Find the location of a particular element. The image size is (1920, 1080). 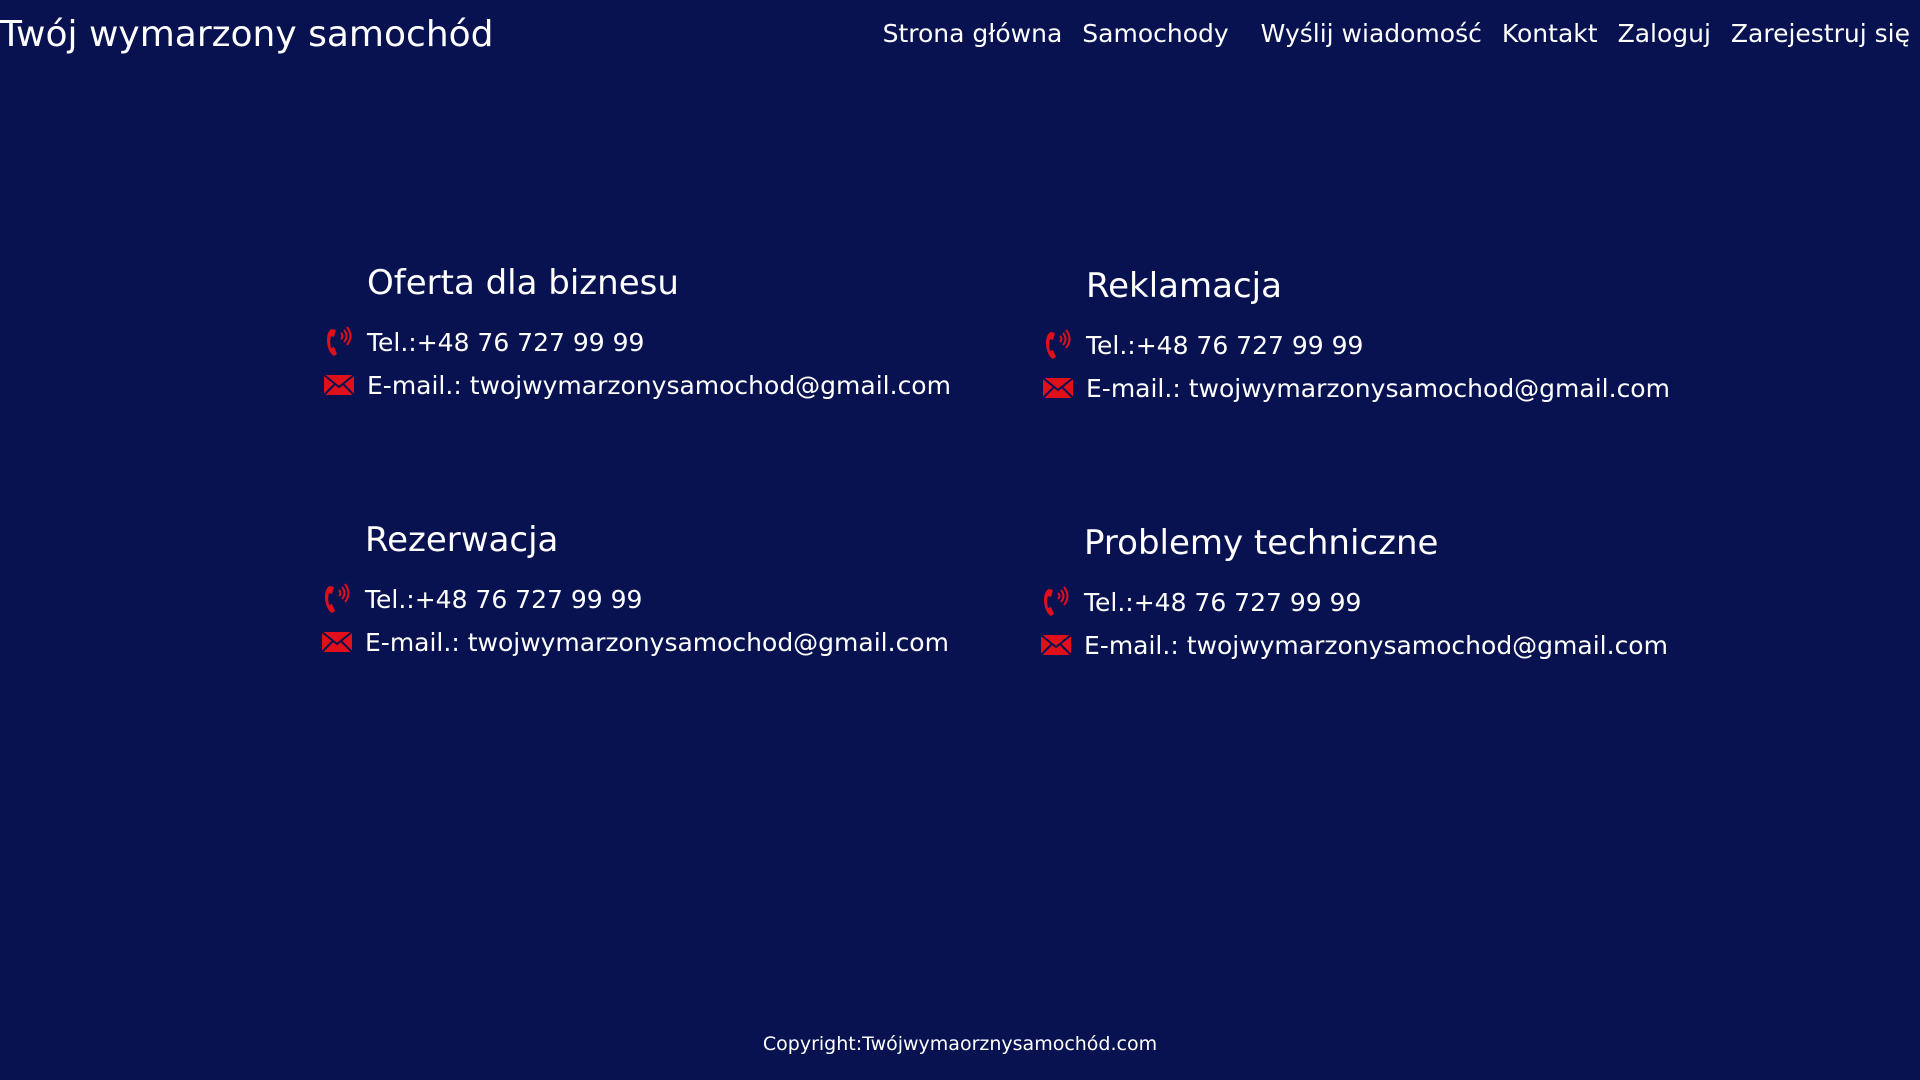

nav-link-home: Strona główna is located at coordinates (973, 34).